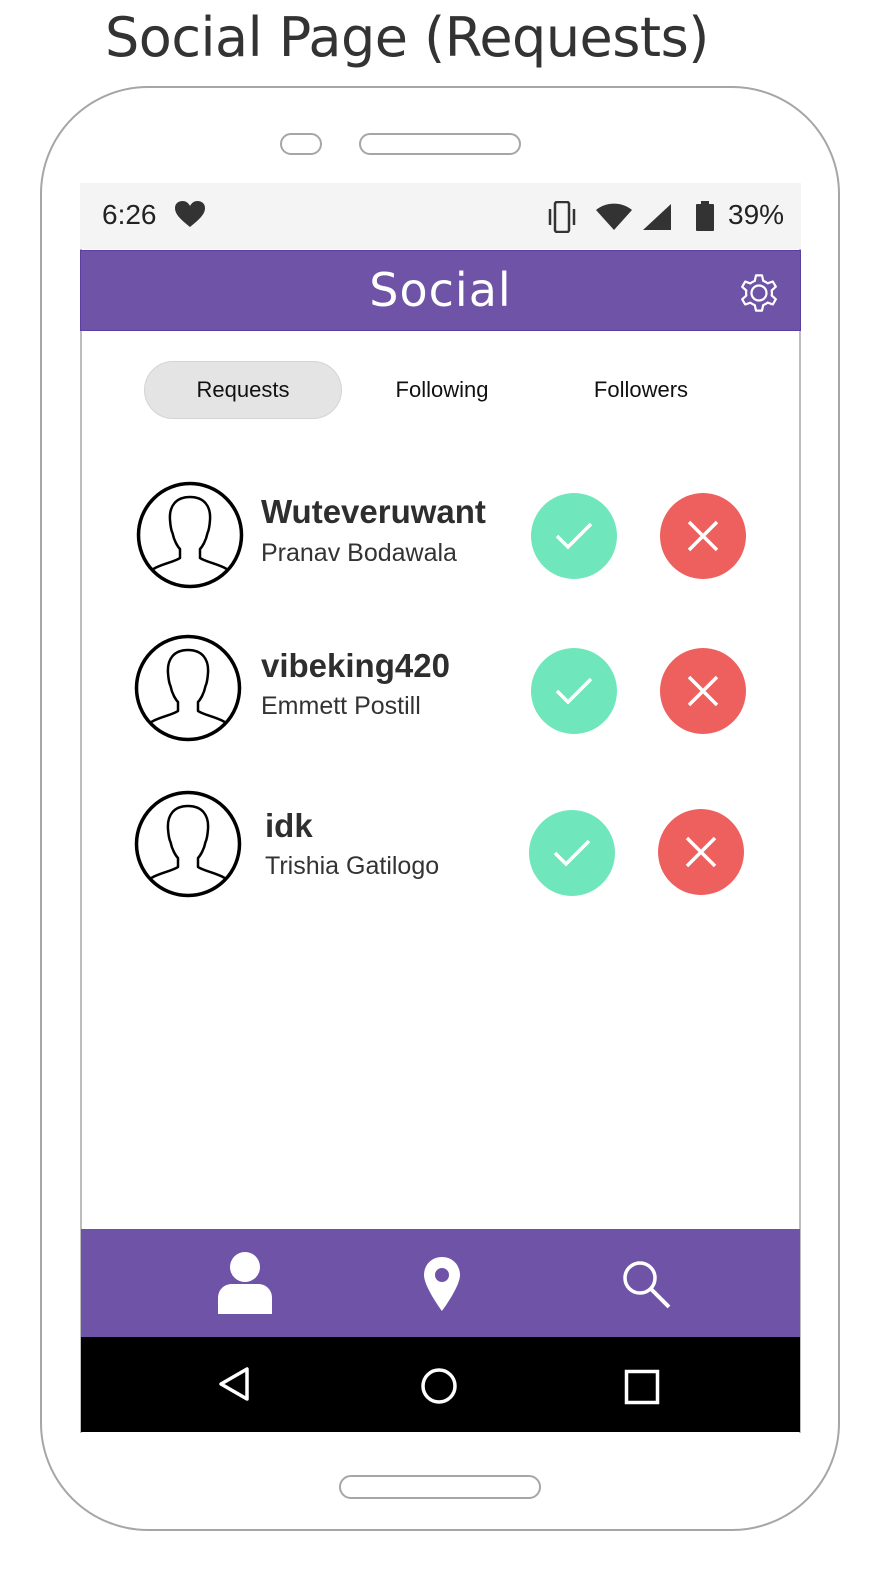 The height and width of the screenshot is (1574, 888). What do you see at coordinates (646, 1284) in the screenshot?
I see `search-icon` at bounding box center [646, 1284].